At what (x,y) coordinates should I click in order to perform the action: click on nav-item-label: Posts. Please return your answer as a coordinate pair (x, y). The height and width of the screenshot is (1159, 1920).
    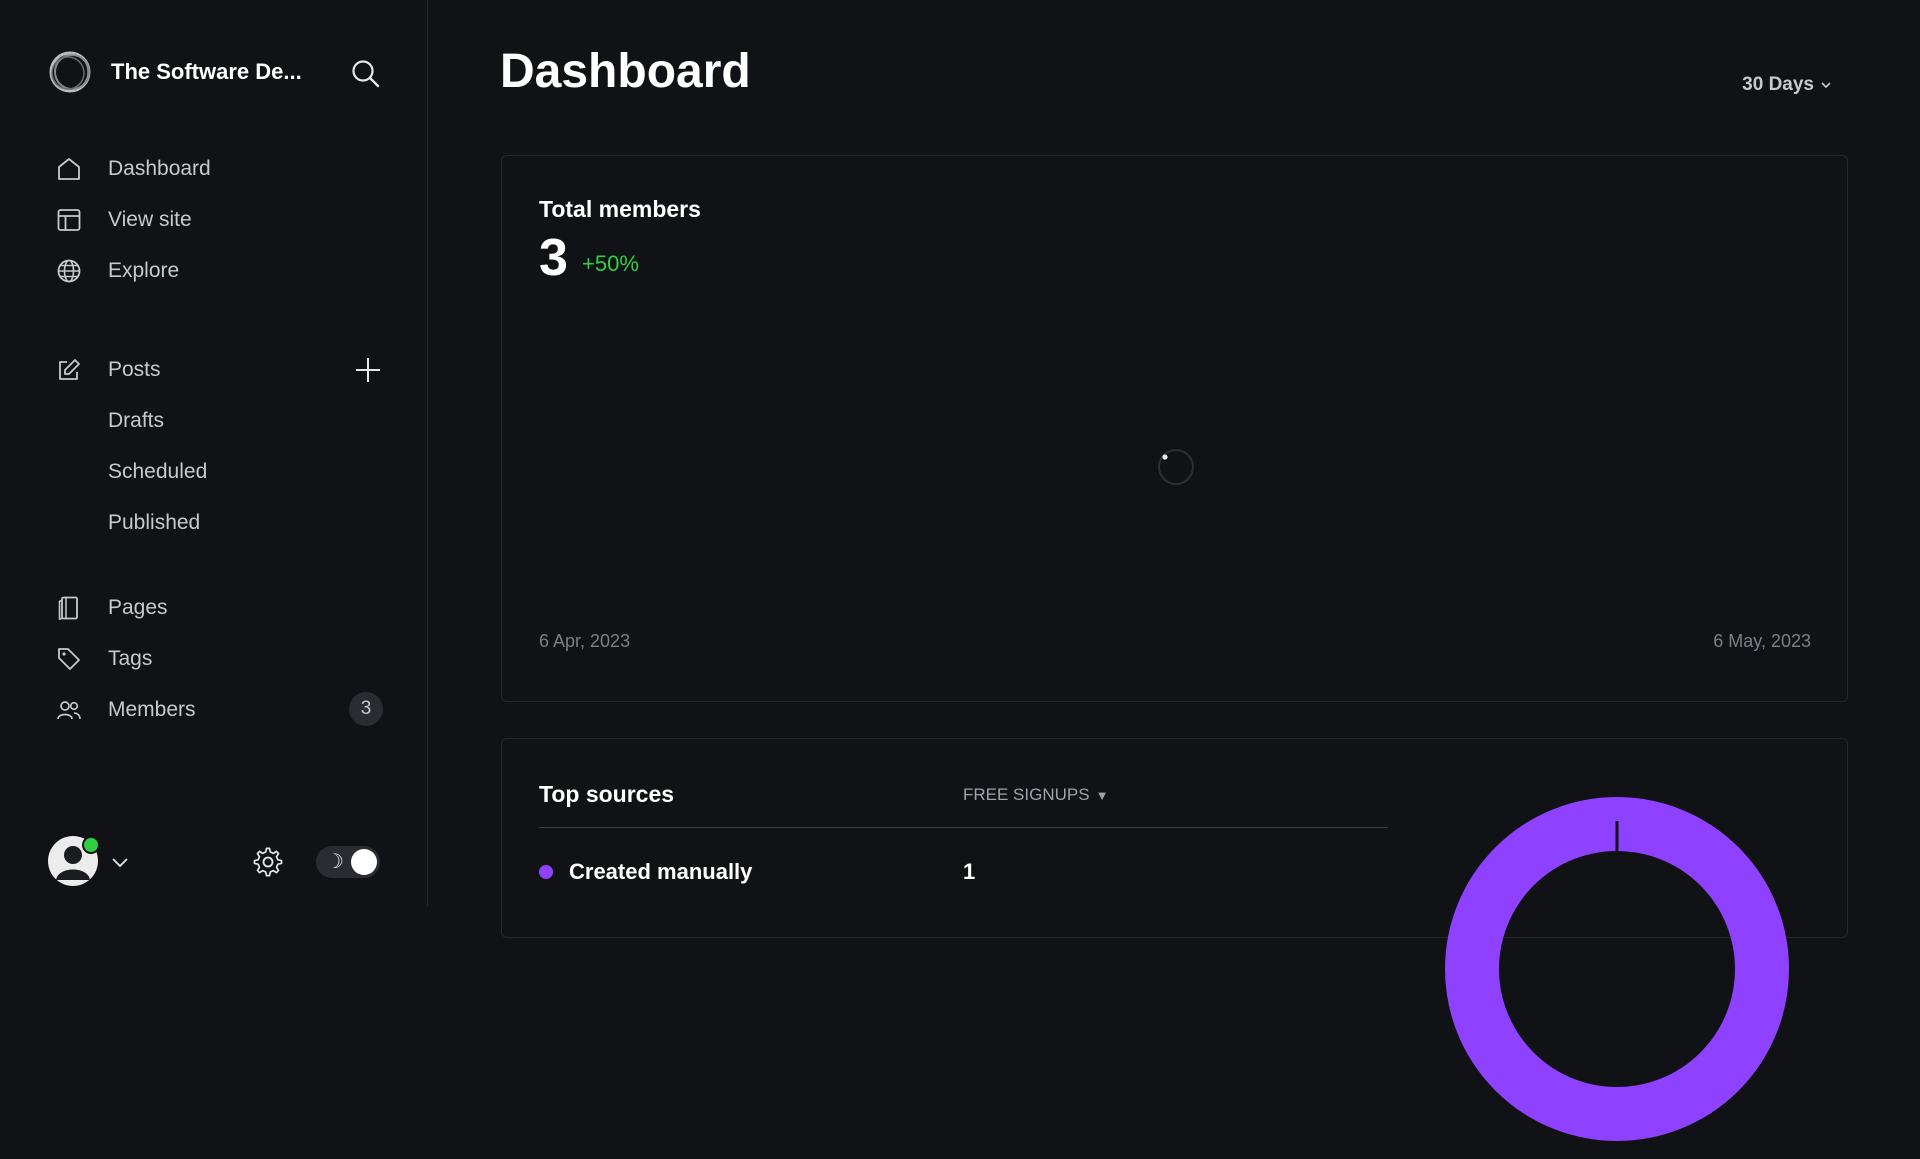
    Looking at the image, I should click on (134, 369).